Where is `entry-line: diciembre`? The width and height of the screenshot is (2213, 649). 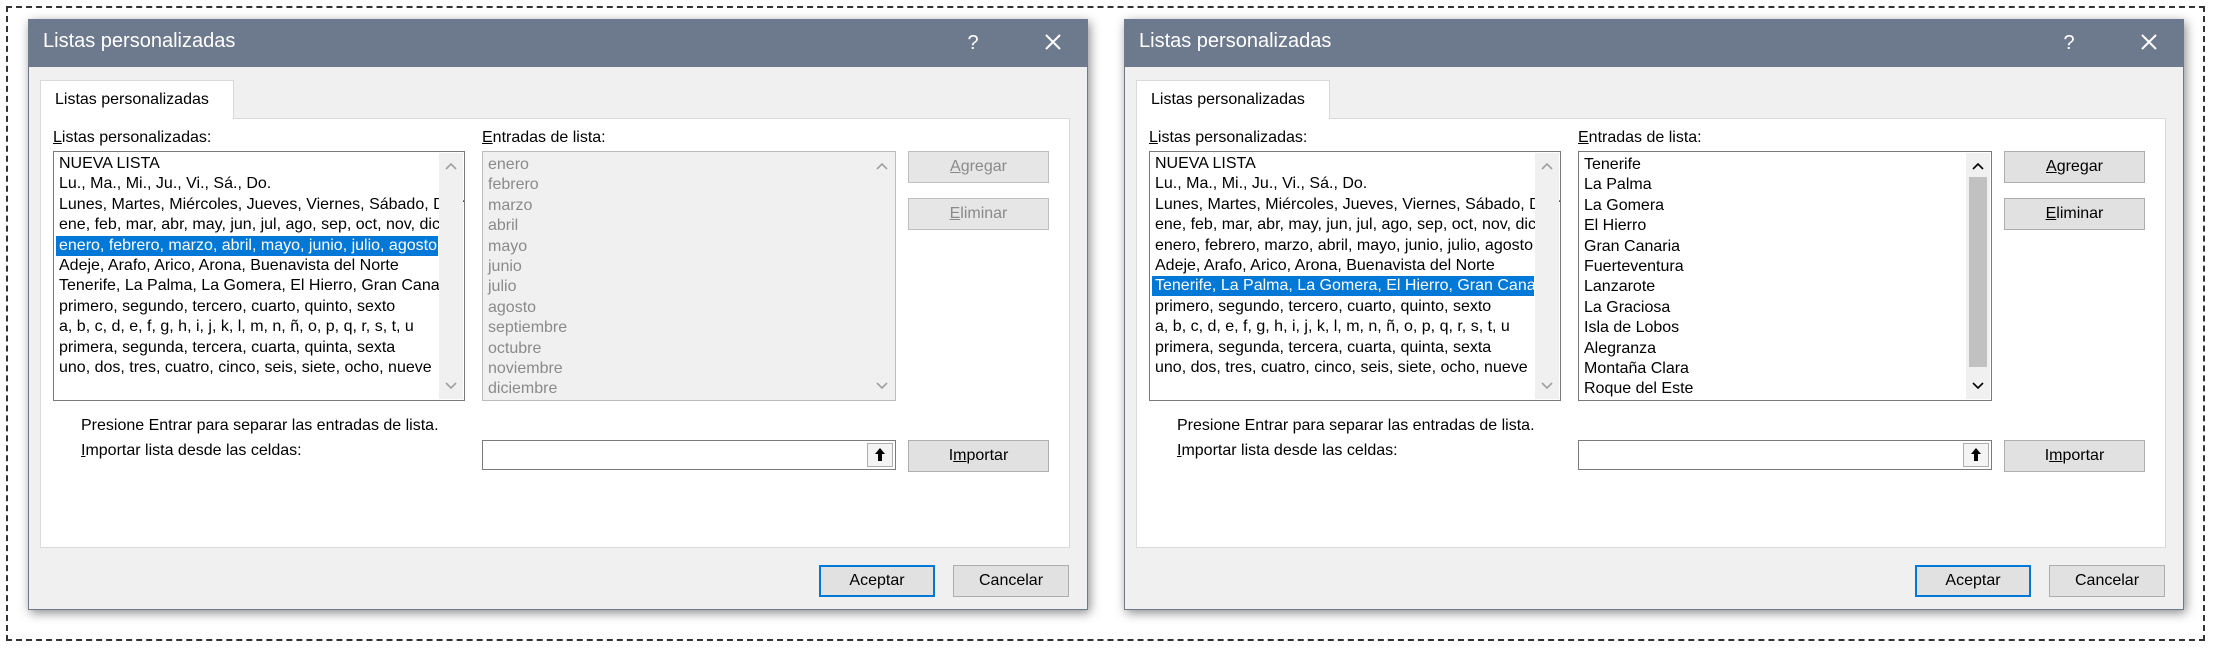 entry-line: diciembre is located at coordinates (523, 389).